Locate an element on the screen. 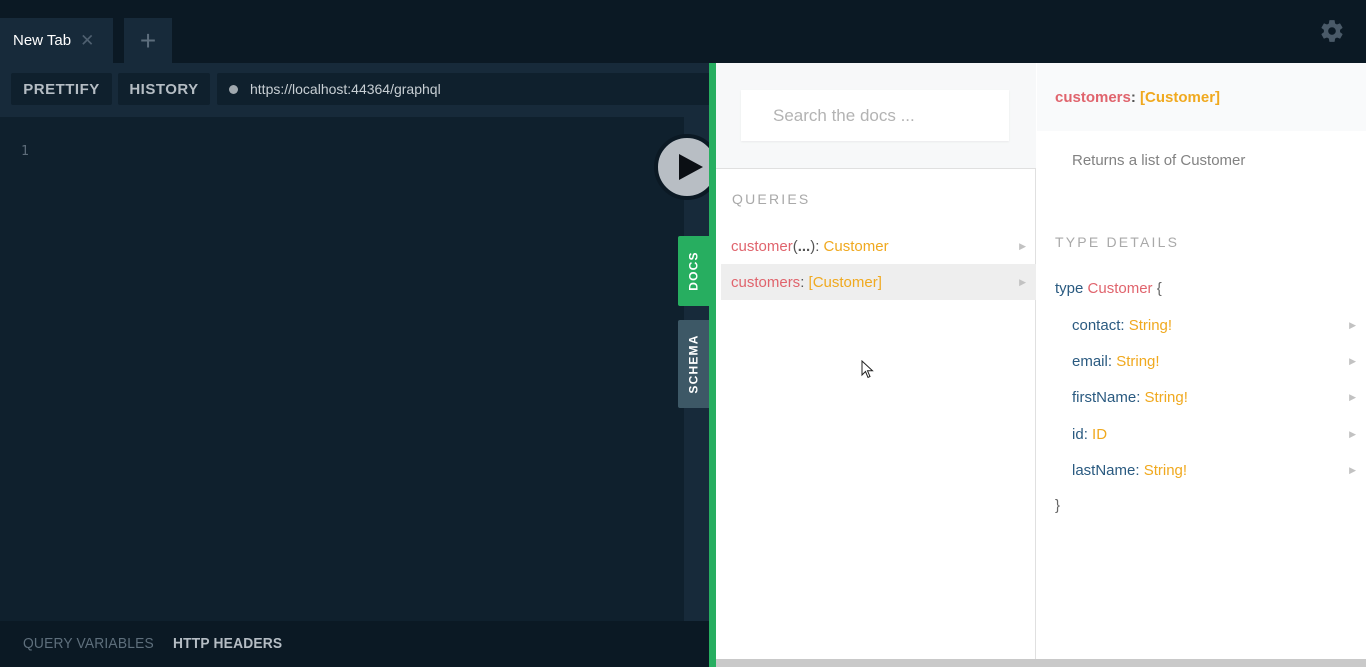 The height and width of the screenshot is (667, 1366). tab-schema: SCHEMA is located at coordinates (693, 364).